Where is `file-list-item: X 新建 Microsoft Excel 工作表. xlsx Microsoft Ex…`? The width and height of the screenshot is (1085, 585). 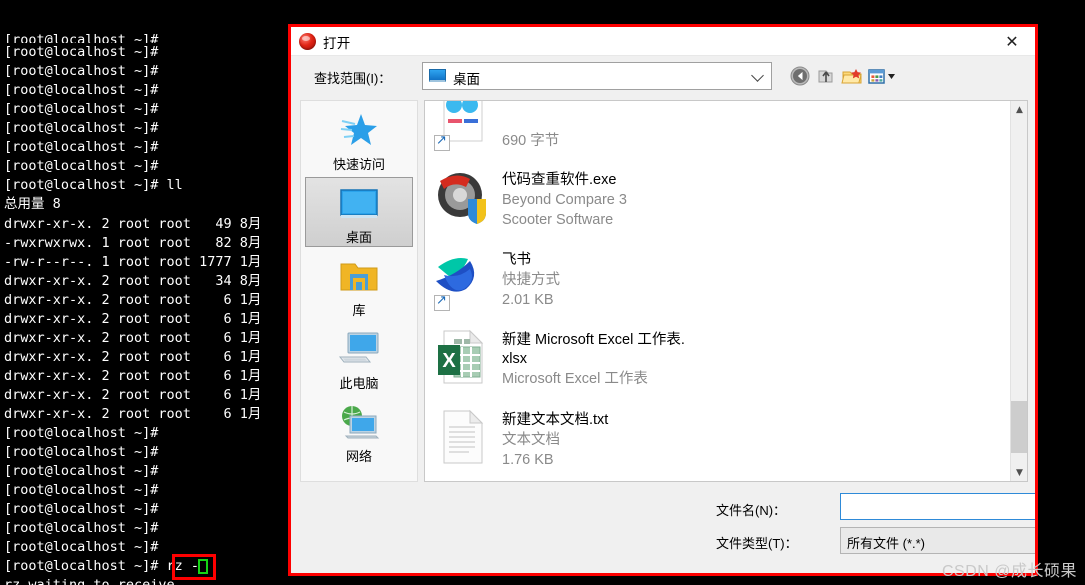 file-list-item: X 新建 Microsoft Excel 工作表. xlsx Microsoft Ex… is located at coordinates (717, 363).